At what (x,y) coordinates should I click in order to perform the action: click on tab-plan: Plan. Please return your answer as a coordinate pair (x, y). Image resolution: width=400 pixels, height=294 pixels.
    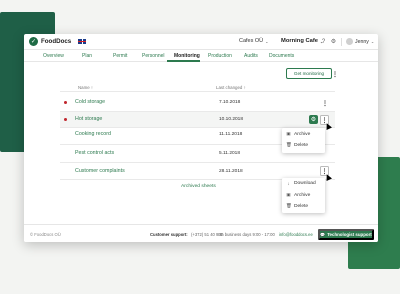
    Looking at the image, I should click on (87, 56).